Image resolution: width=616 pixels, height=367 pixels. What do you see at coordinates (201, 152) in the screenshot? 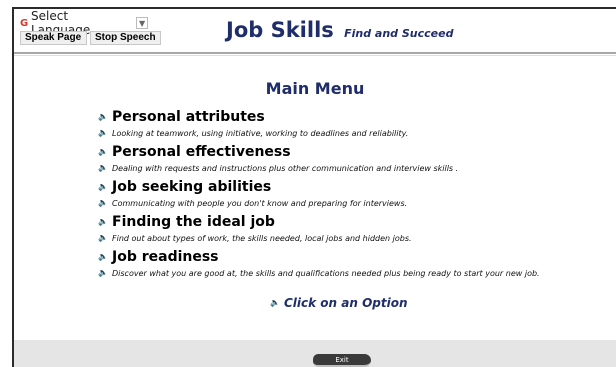
I see `menu-item-title: Personal effectiveness` at bounding box center [201, 152].